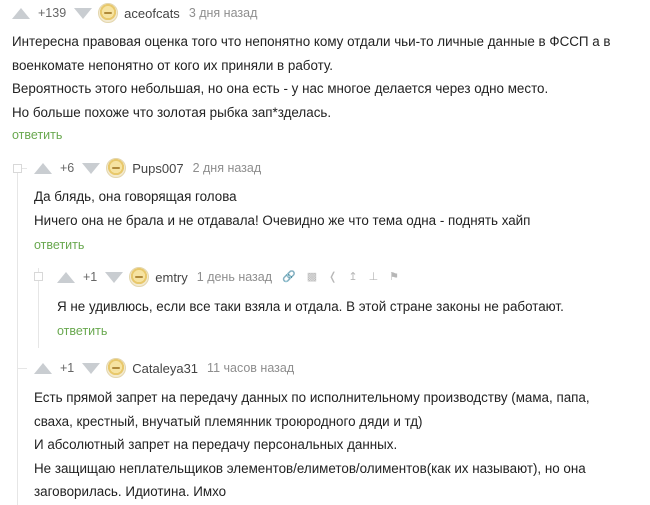  What do you see at coordinates (352, 277) in the screenshot?
I see `tree-icon: ↥` at bounding box center [352, 277].